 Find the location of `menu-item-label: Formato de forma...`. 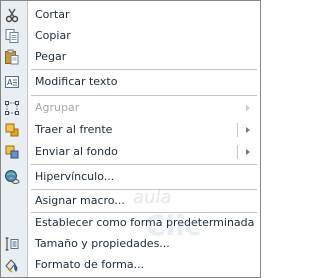

menu-item-label: Formato de forma... is located at coordinates (90, 264).